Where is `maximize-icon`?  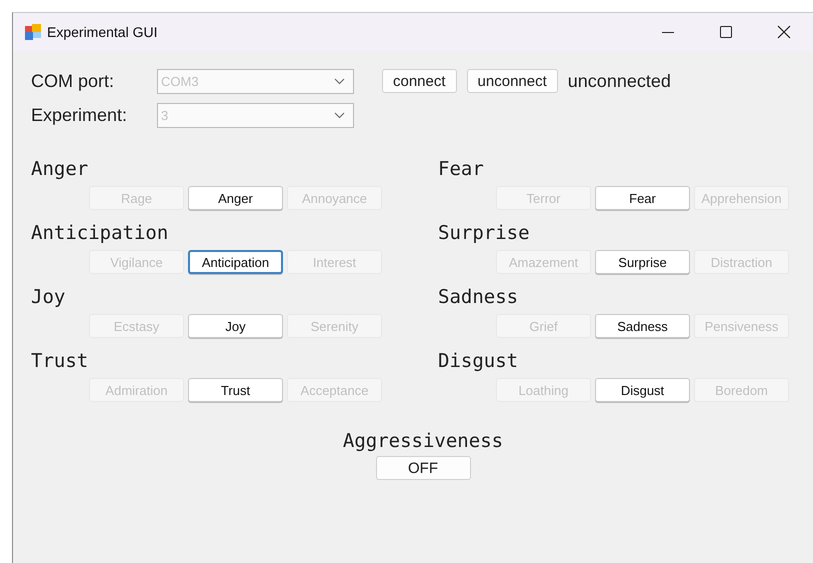 maximize-icon is located at coordinates (726, 32).